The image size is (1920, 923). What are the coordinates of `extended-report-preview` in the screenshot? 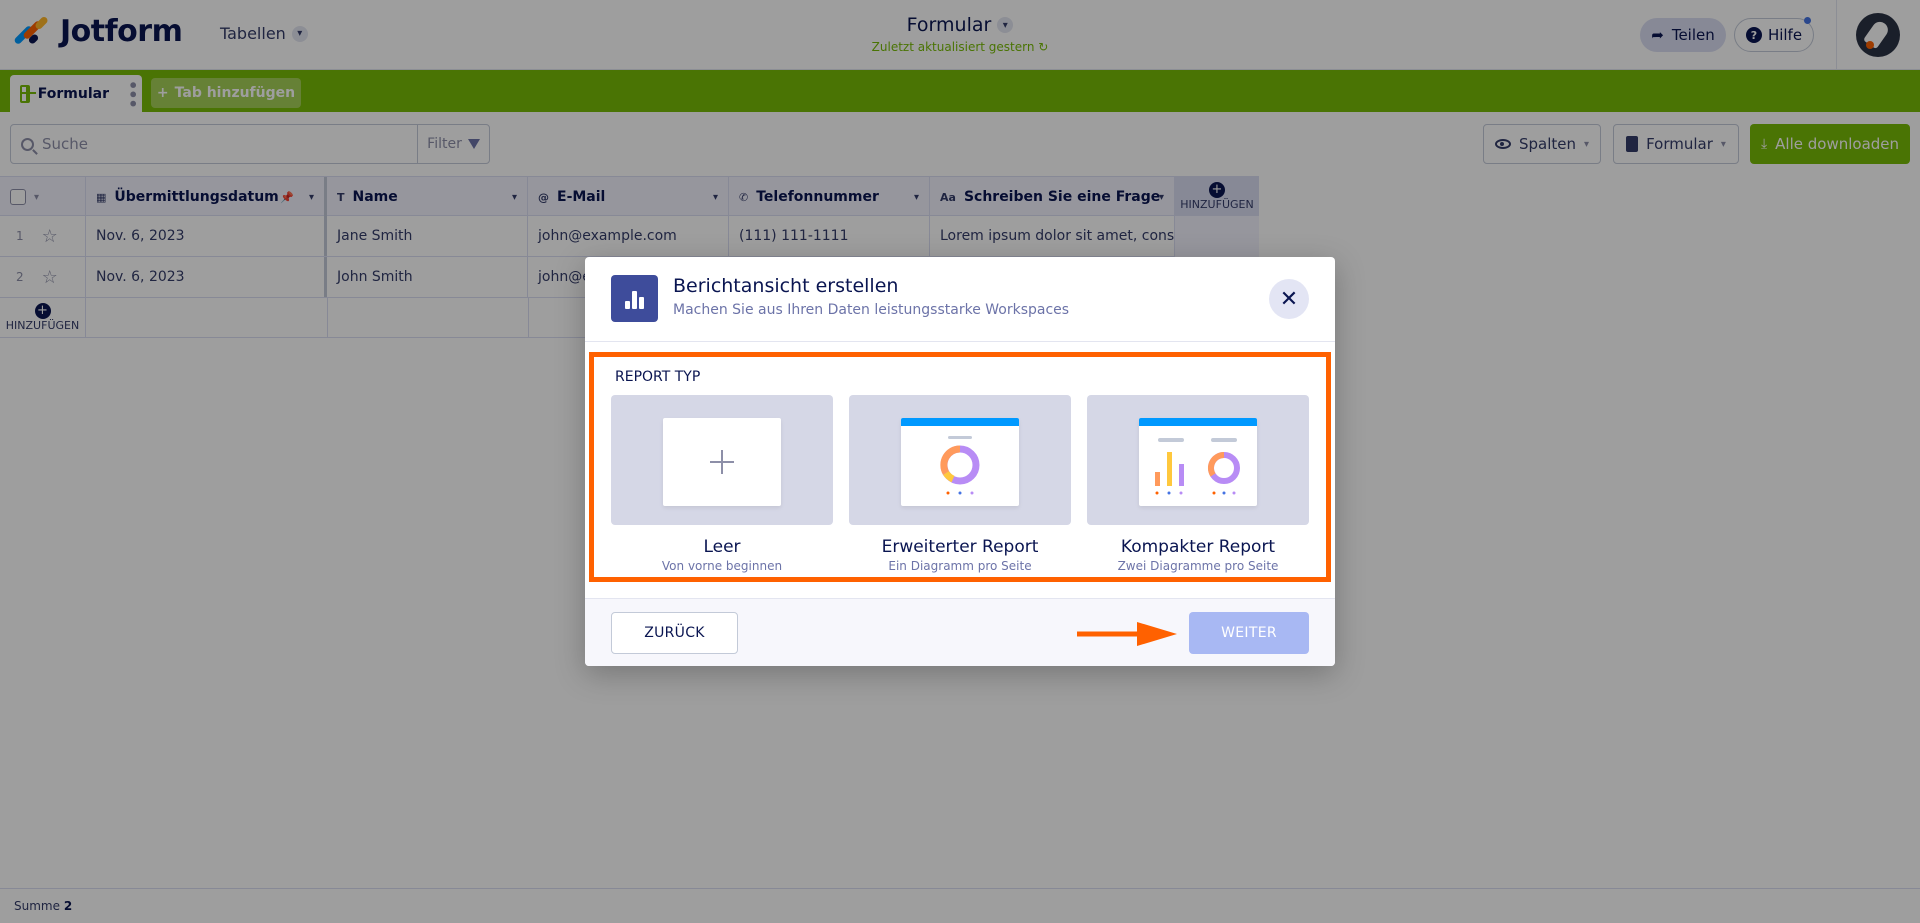 It's located at (960, 462).